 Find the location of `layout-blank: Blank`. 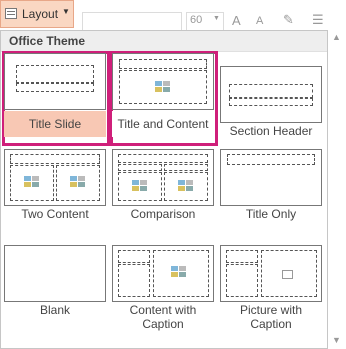

layout-blank: Blank is located at coordinates (56, 285).